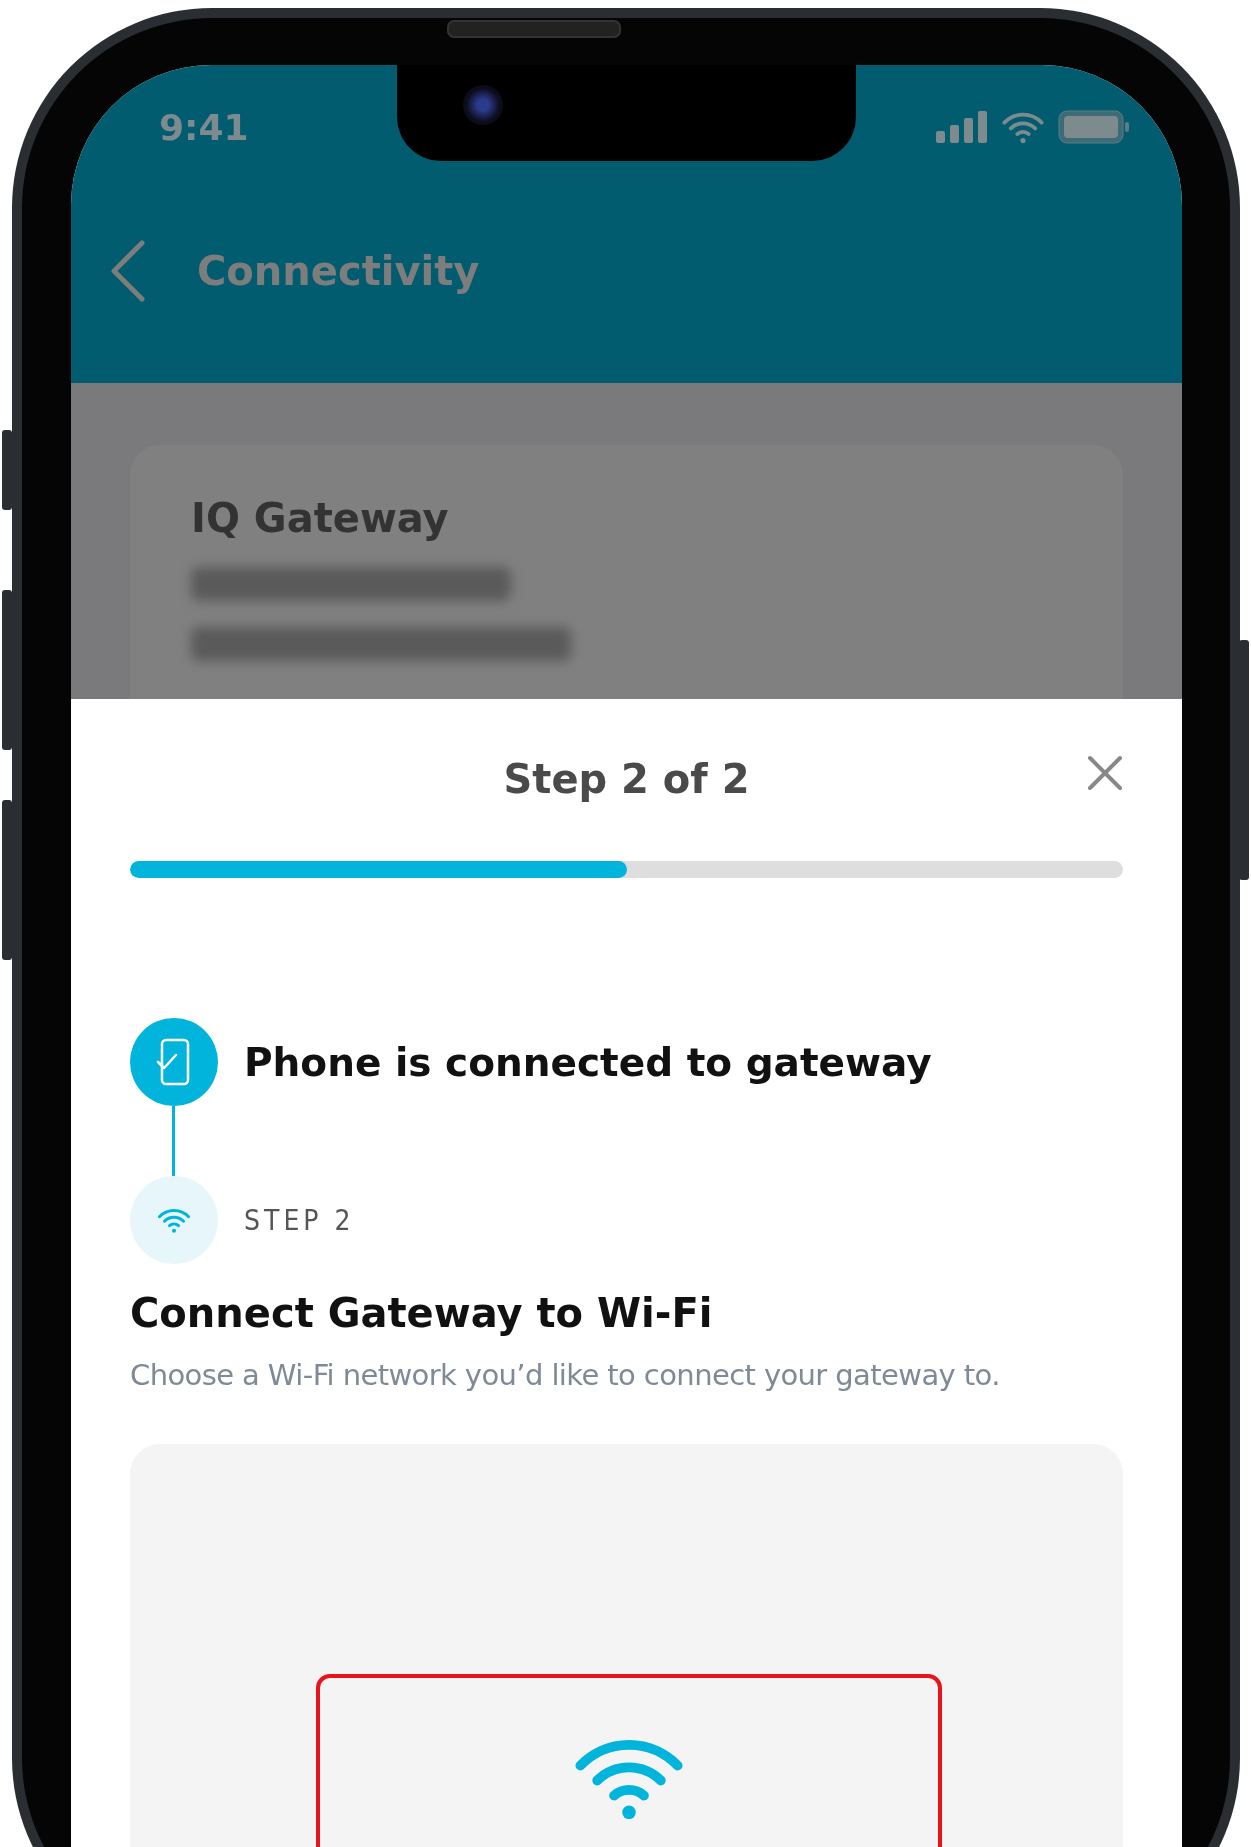  What do you see at coordinates (320, 518) in the screenshot?
I see `device-name: IQ Gateway` at bounding box center [320, 518].